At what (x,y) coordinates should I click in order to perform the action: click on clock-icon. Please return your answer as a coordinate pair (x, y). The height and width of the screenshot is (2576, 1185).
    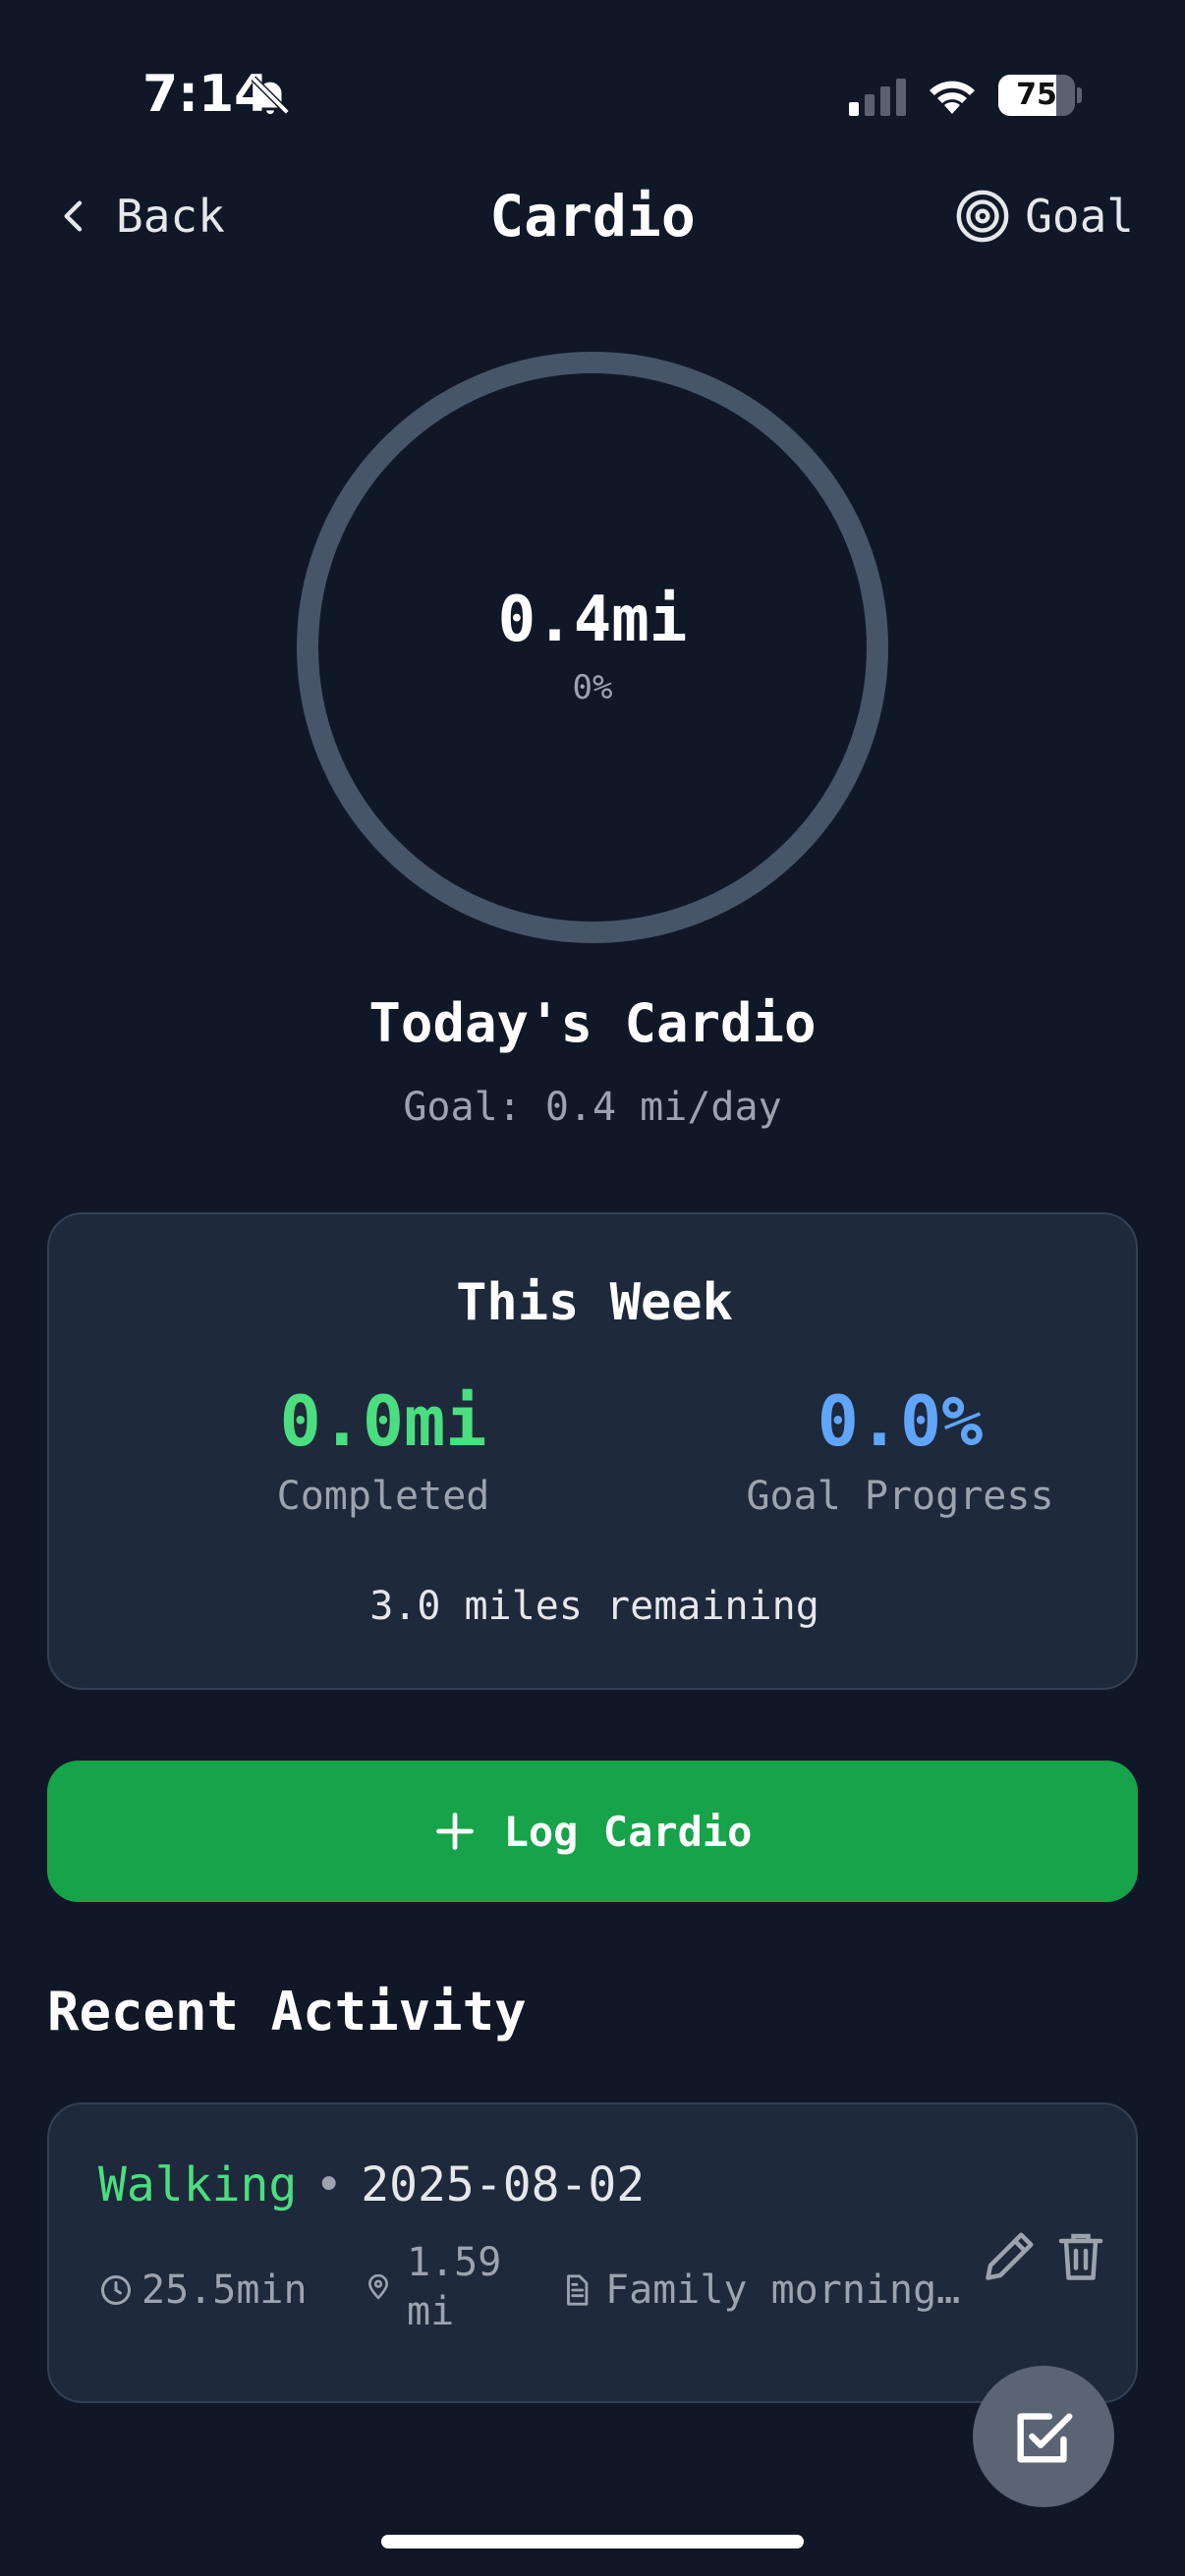
    Looking at the image, I should click on (116, 2290).